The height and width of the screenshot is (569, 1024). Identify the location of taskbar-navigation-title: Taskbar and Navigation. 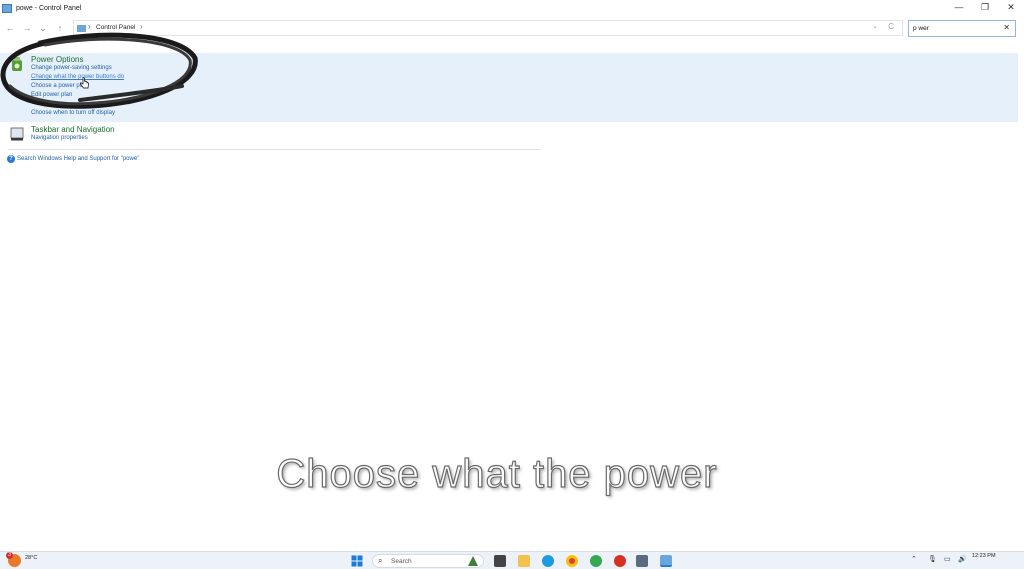
(73, 129).